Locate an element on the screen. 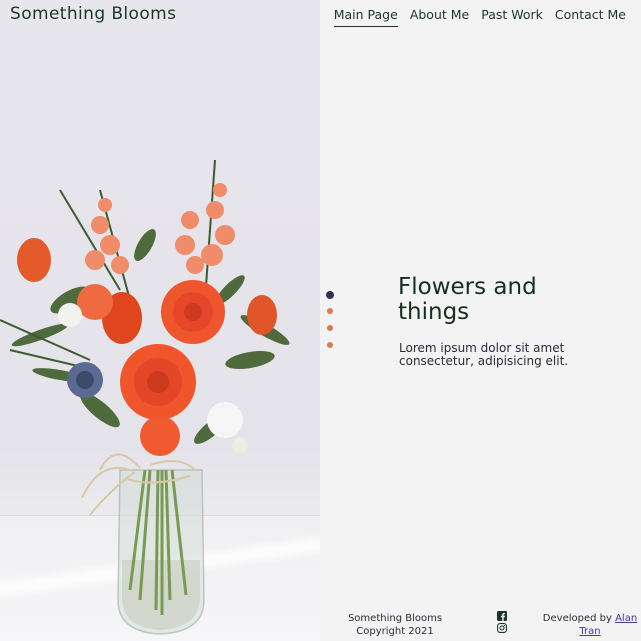 Image resolution: width=641 pixels, height=641 pixels. facebook-icon is located at coordinates (502, 616).